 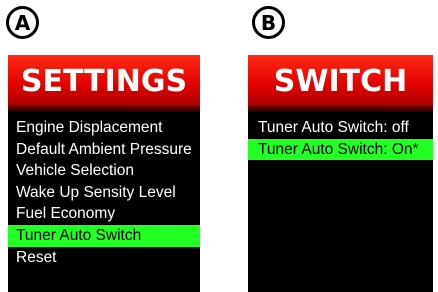 What do you see at coordinates (104, 150) in the screenshot?
I see `menu-item-default-ambient-pressure: Default Ambient Pressure` at bounding box center [104, 150].